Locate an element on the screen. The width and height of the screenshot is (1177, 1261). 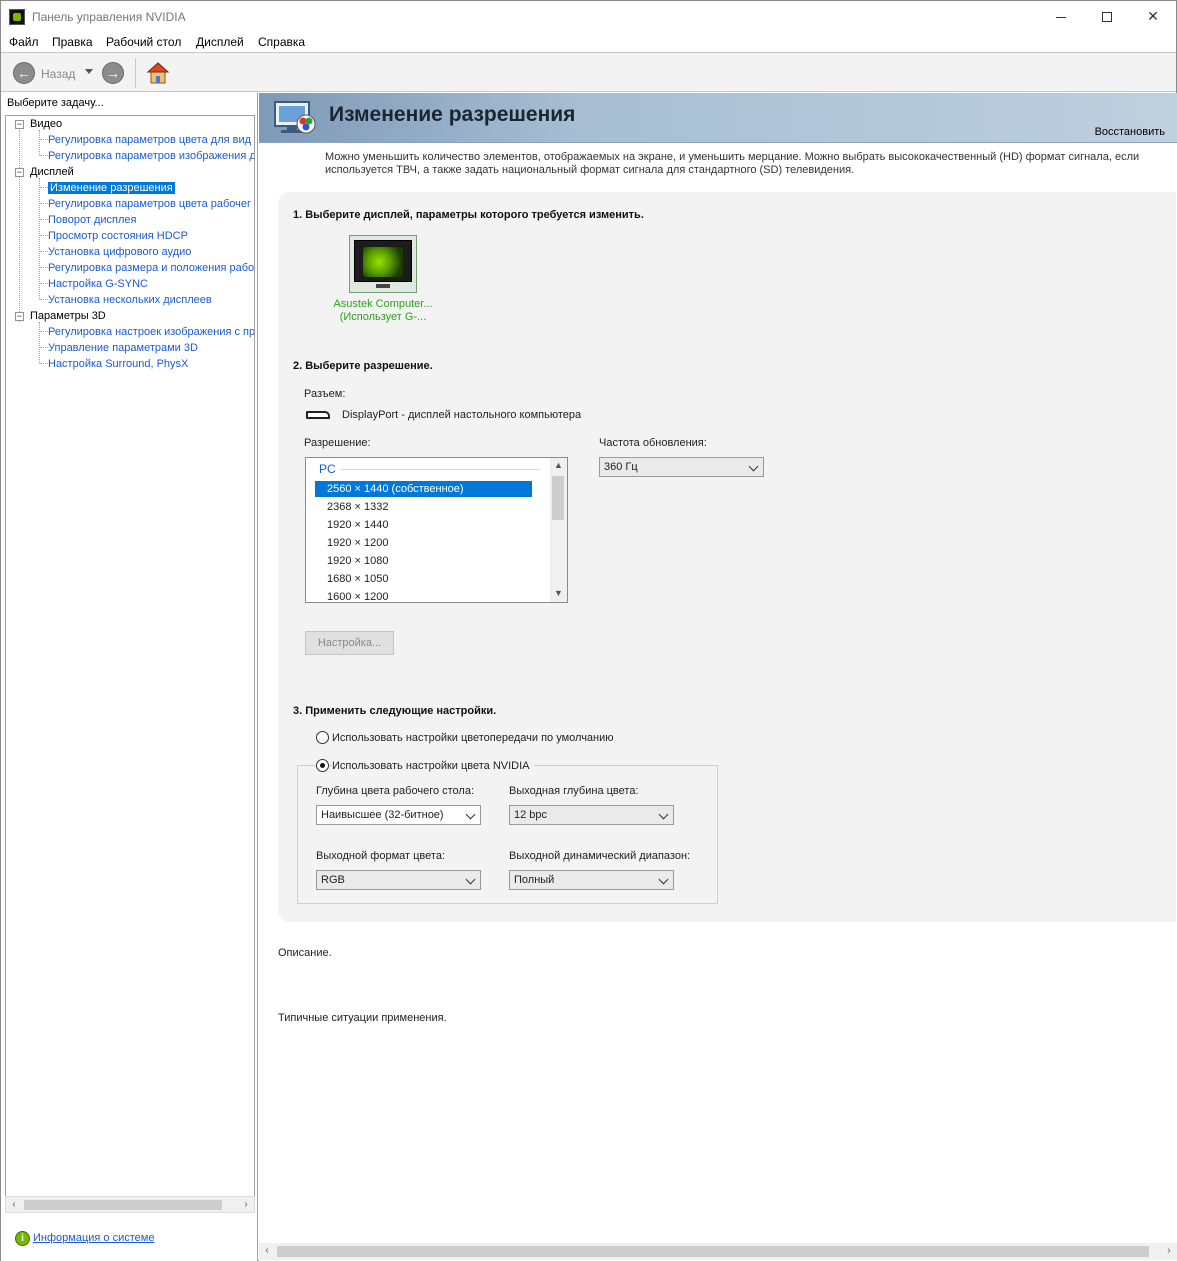
resolution-option: 1680 × 1050 is located at coordinates (423, 579).